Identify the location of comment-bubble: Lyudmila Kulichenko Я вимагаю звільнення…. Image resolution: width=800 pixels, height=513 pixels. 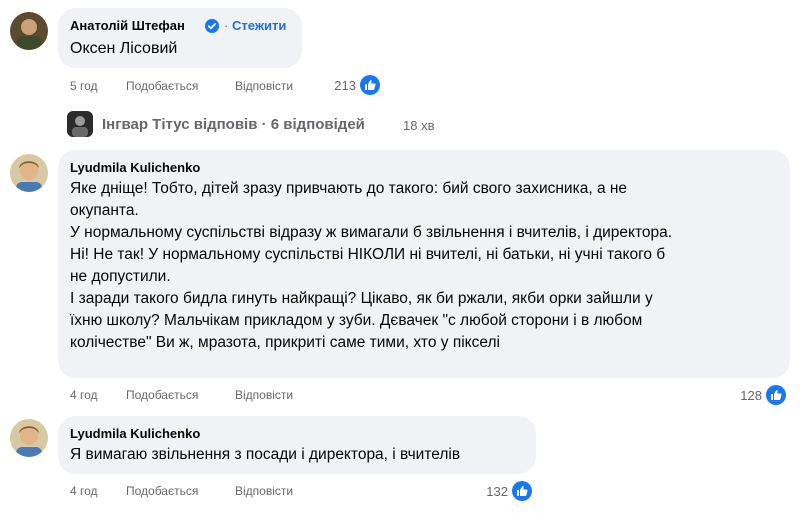
(297, 445).